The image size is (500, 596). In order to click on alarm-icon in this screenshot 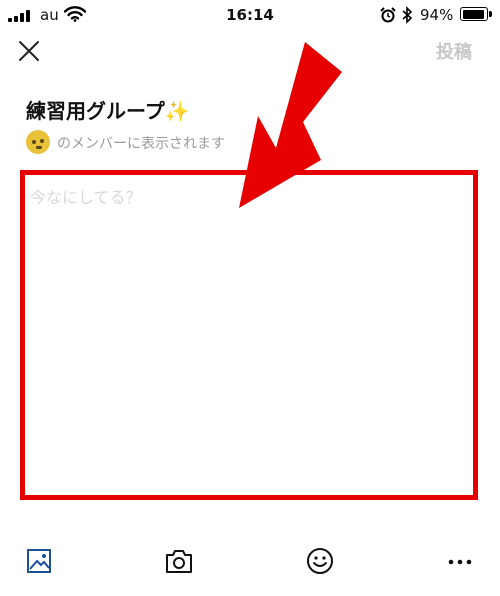, I will do `click(388, 15)`.